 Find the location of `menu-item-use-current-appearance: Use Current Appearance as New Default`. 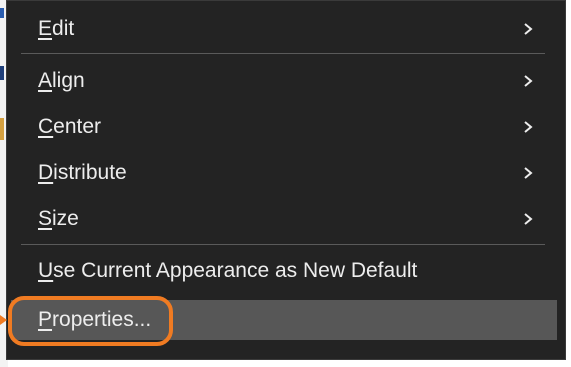

menu-item-use-current-appearance: Use Current Appearance as New Default is located at coordinates (286, 271).